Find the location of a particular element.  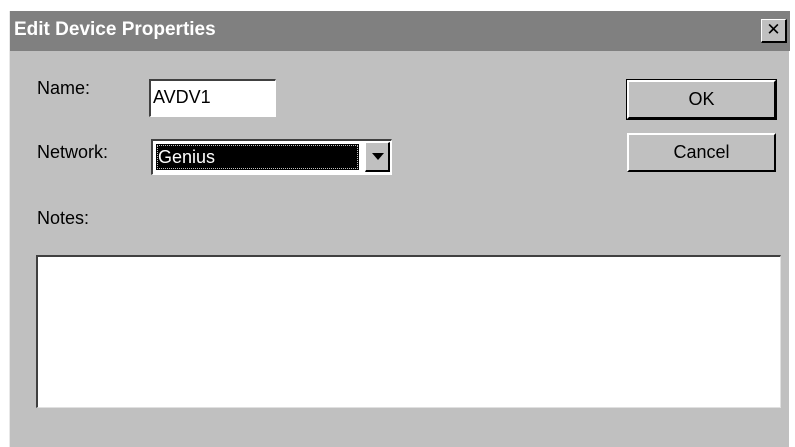

close-icon: ✕ is located at coordinates (773, 30).